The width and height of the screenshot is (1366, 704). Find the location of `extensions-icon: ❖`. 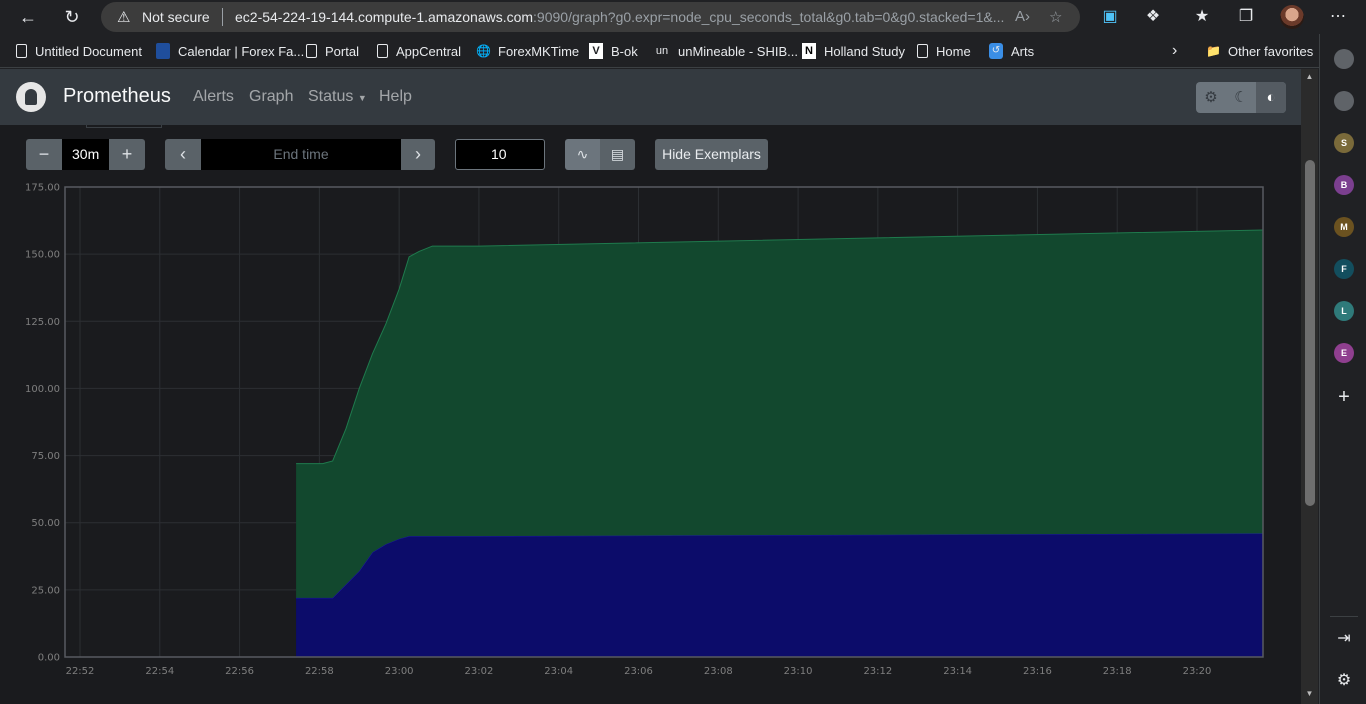

extensions-icon: ❖ is located at coordinates (1153, 17).